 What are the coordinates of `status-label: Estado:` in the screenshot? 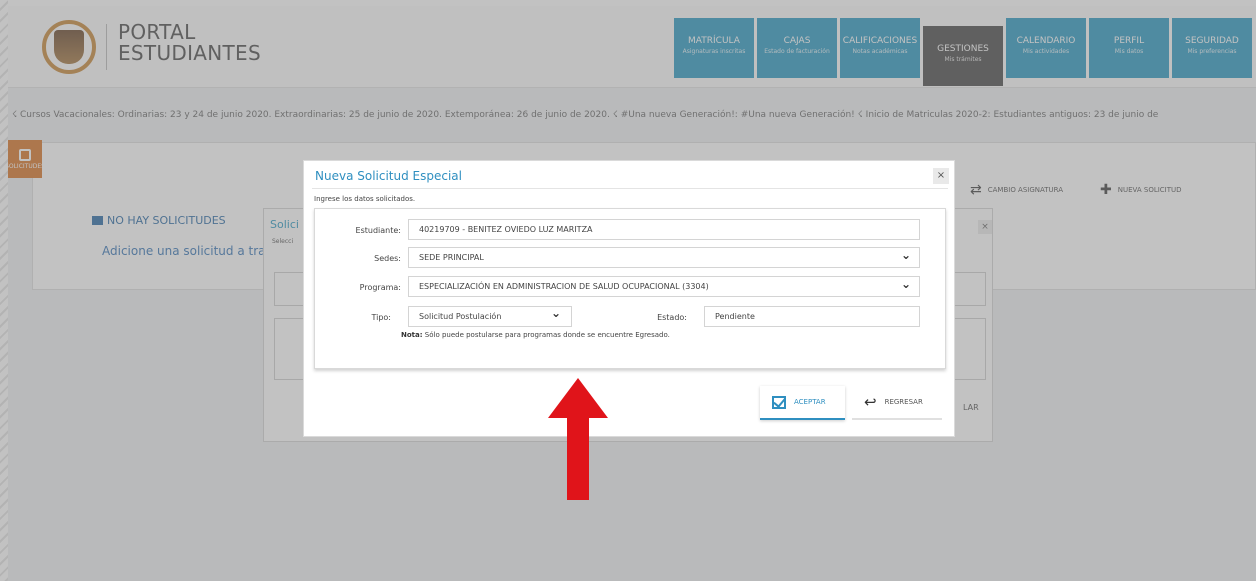 It's located at (672, 317).